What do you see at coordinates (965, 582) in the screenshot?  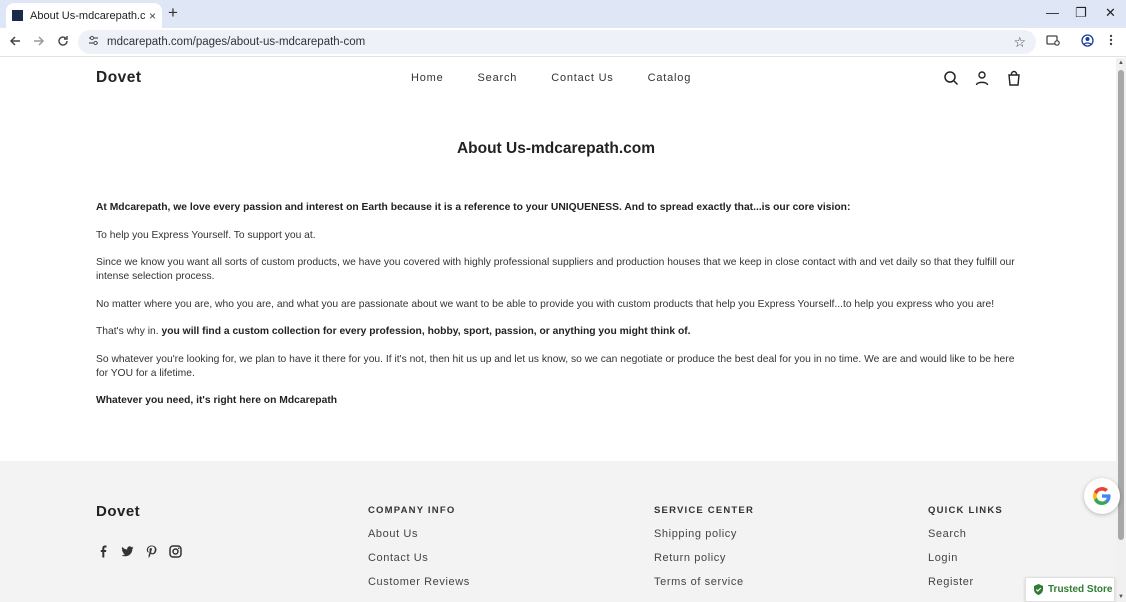 I see `footer-link-register: Register` at bounding box center [965, 582].